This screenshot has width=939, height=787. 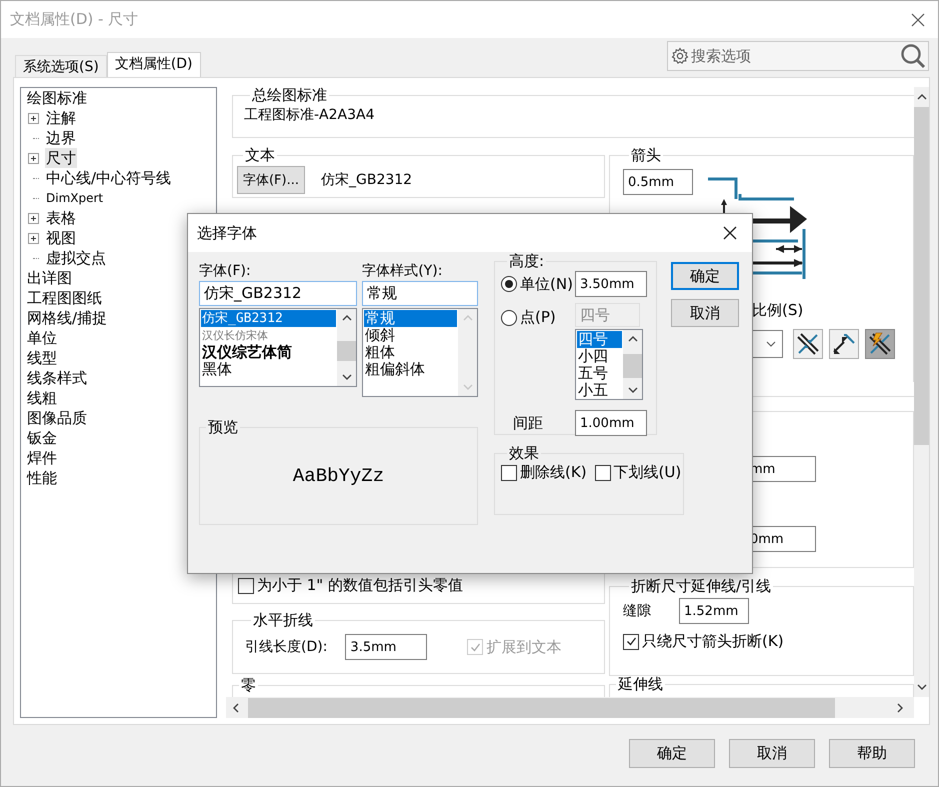 What do you see at coordinates (153, 64) in the screenshot?
I see `tab: 文档属性(D)` at bounding box center [153, 64].